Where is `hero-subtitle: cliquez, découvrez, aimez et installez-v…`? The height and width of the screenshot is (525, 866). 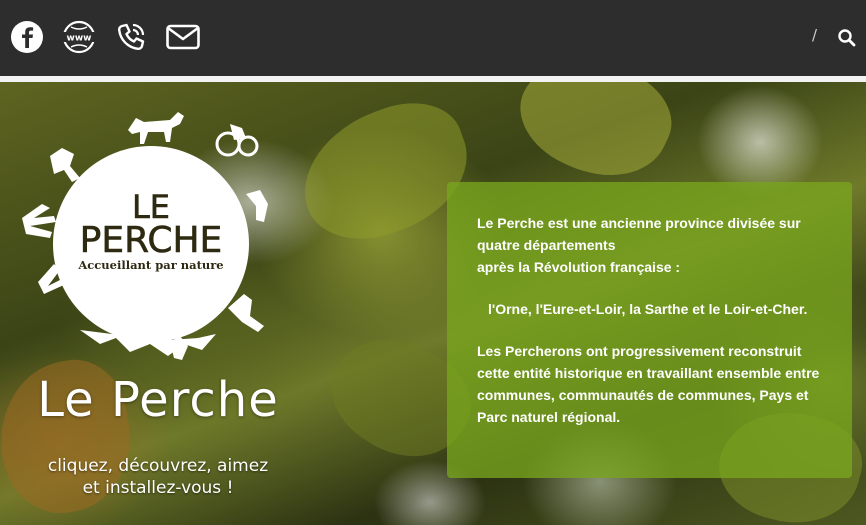 hero-subtitle: cliquez, découvrez, aimez et installez-v… is located at coordinates (158, 477).